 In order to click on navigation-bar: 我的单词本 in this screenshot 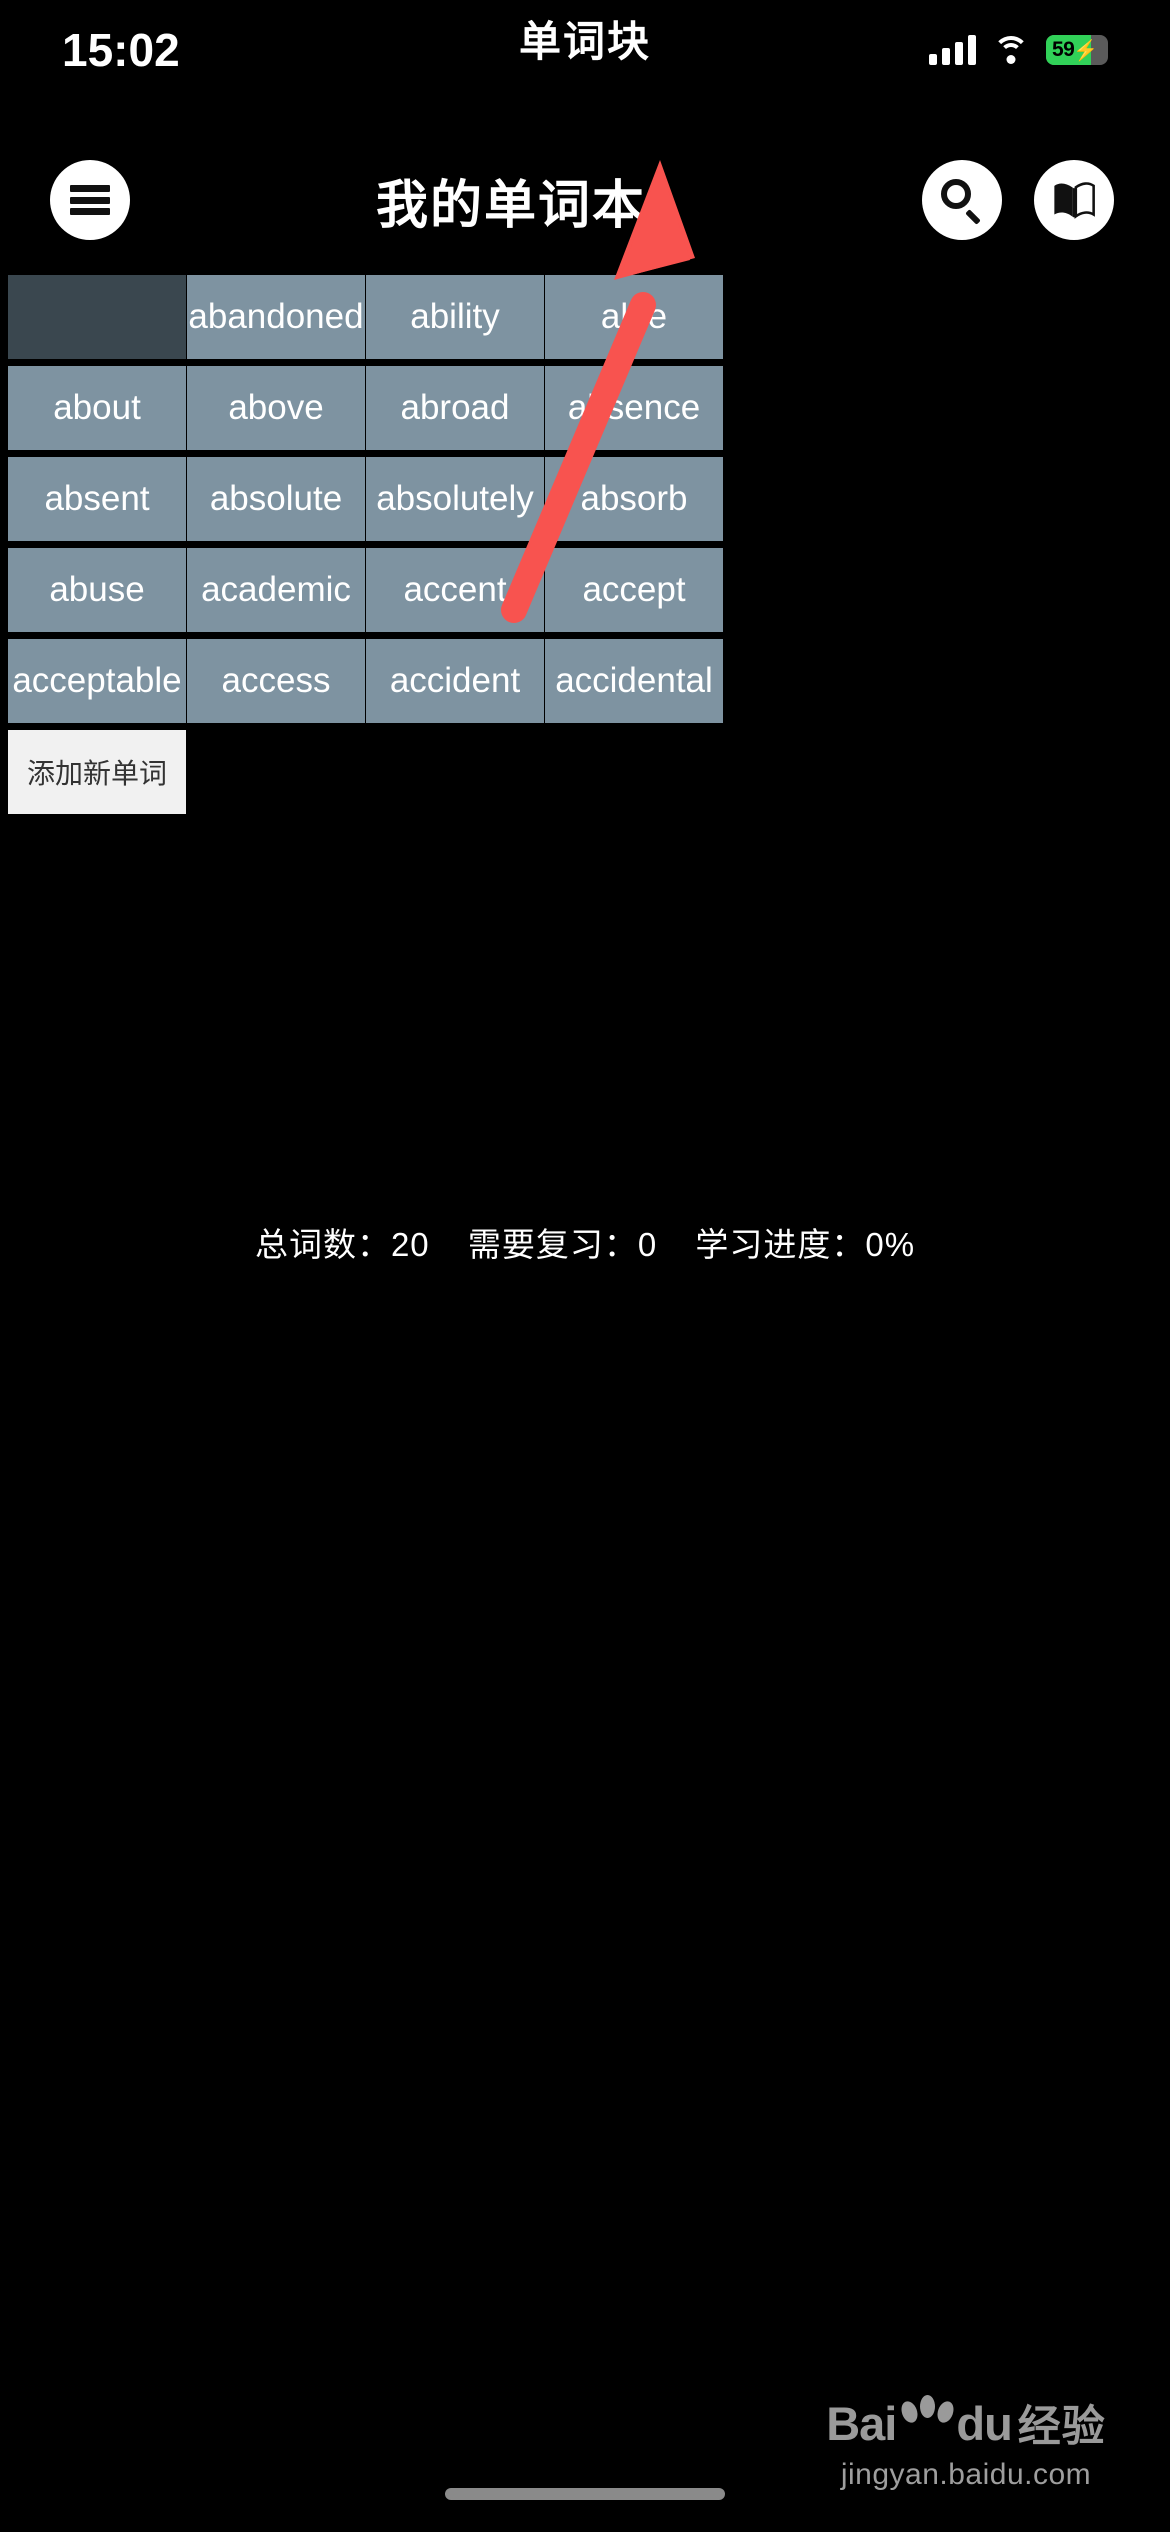, I will do `click(585, 200)`.